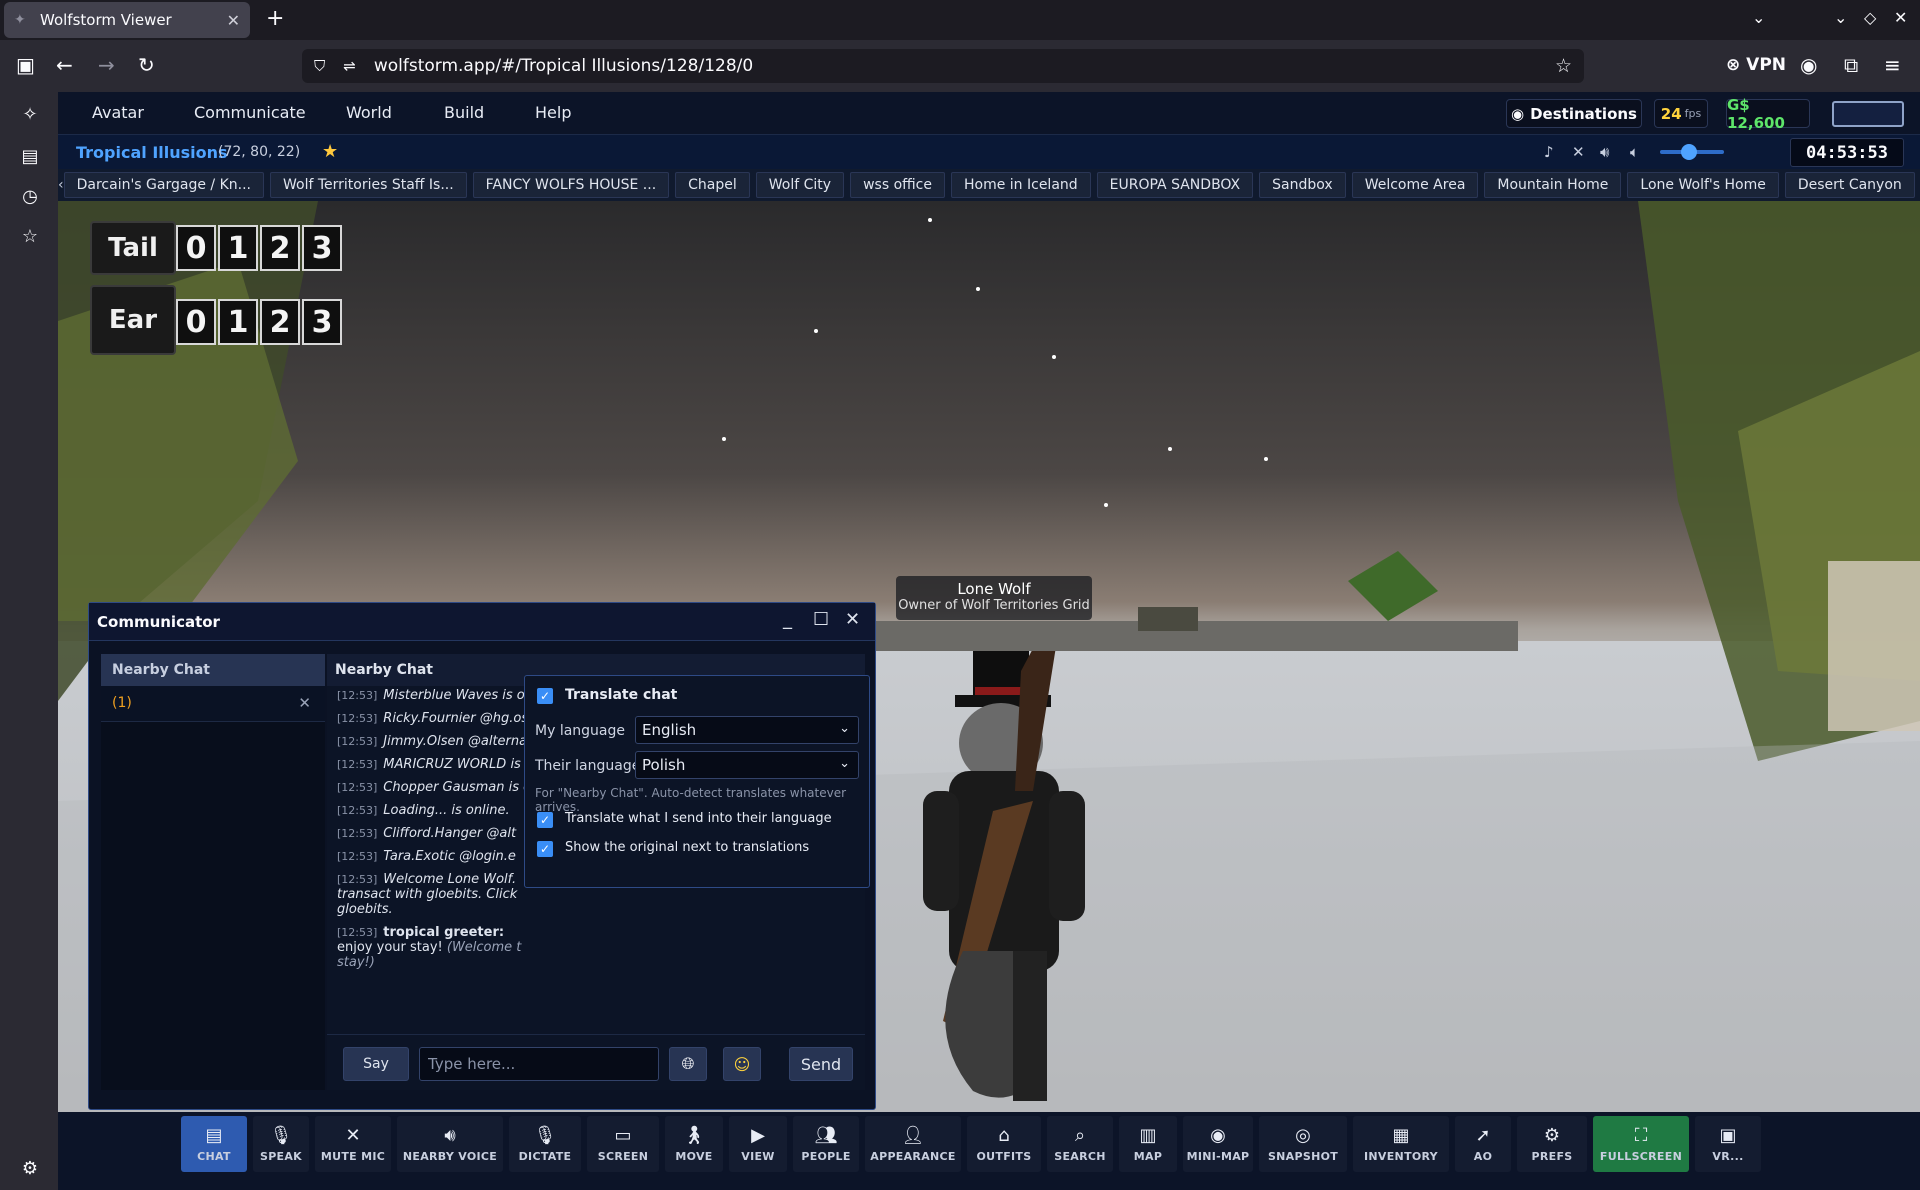 The width and height of the screenshot is (1920, 1190). I want to click on destination-item: Mountain Home, so click(1553, 185).